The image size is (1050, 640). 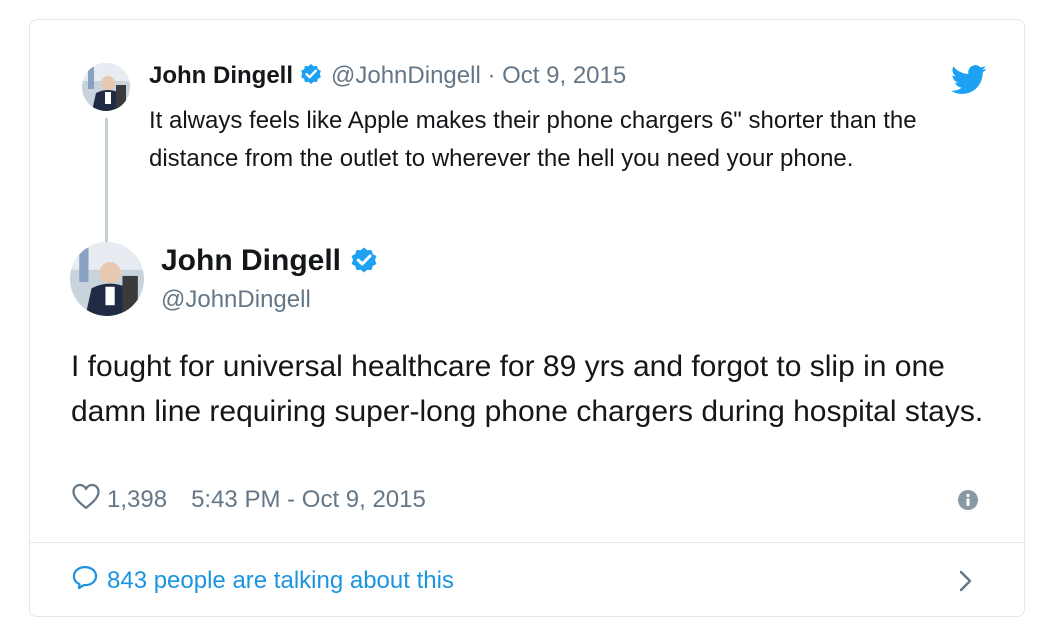 I want to click on tweet-meta-row: 1,398 5:43 PM - Oct 9, 2015, so click(x=248, y=499).